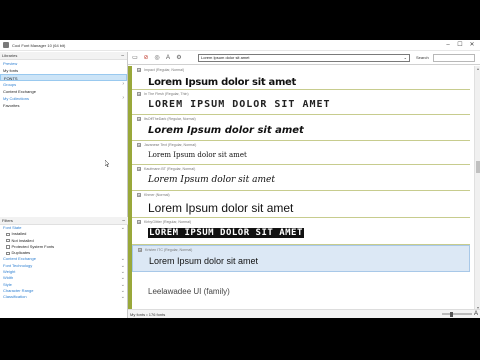 This screenshot has height=360, width=480. I want to click on scroll-thumb, so click(478, 167).